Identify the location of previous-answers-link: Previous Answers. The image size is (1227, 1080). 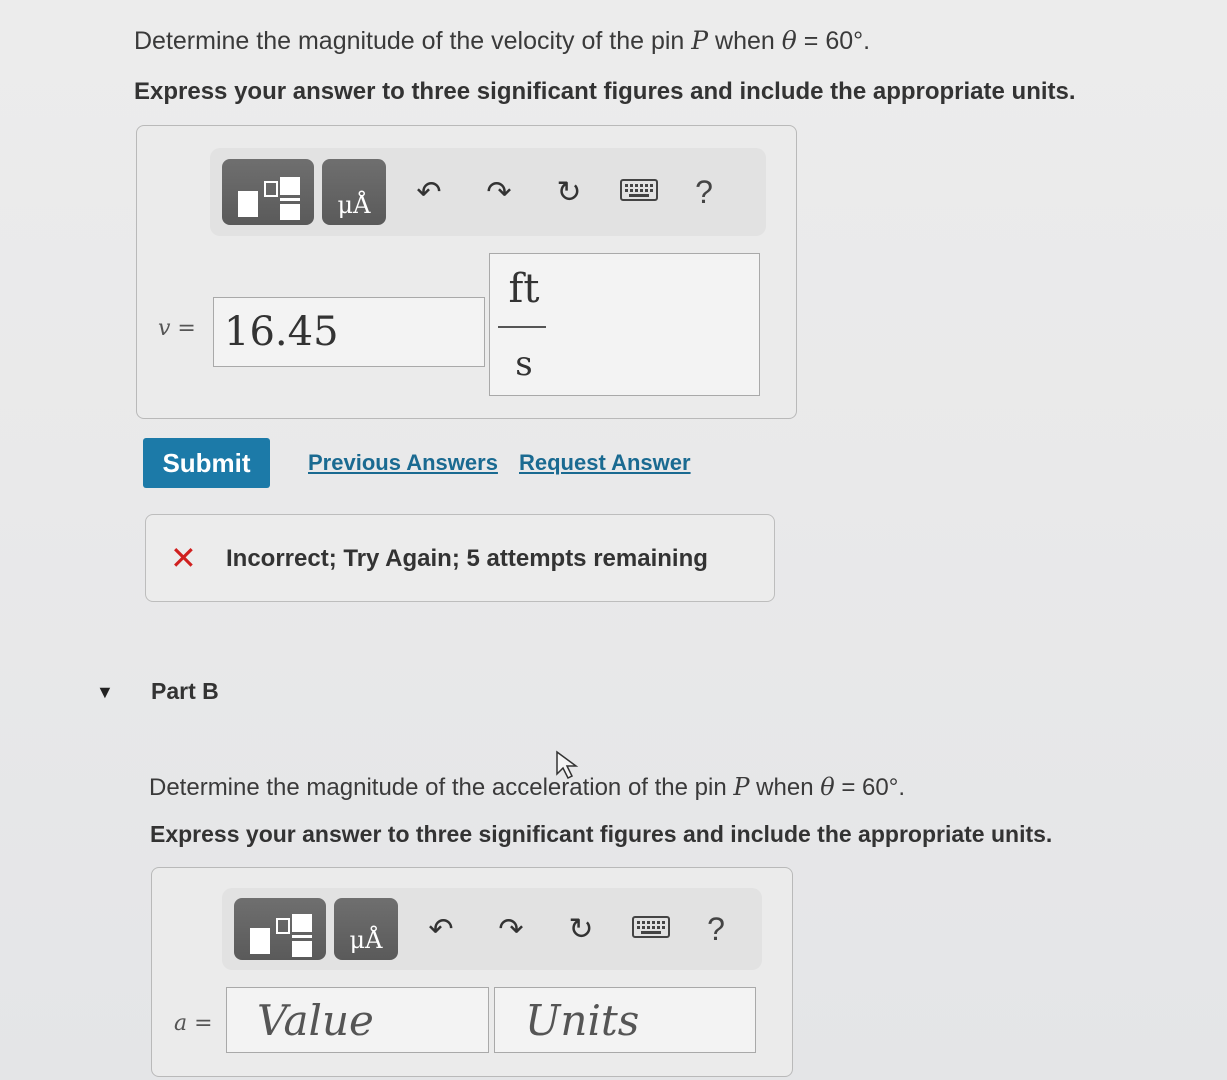
(403, 463).